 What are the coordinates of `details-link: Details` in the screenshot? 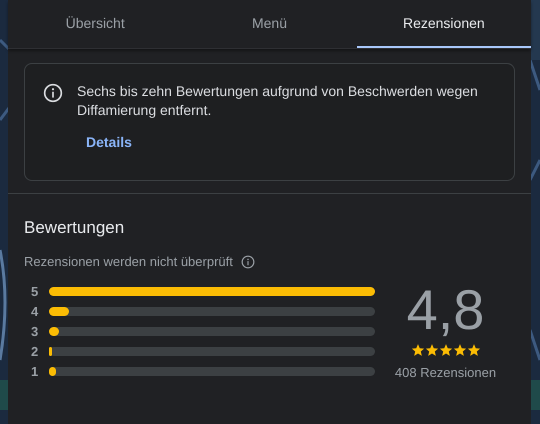 It's located at (109, 142).